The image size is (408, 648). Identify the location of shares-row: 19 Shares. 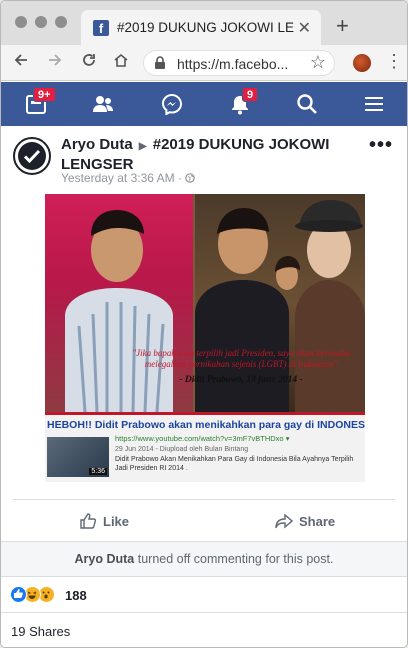
(204, 630).